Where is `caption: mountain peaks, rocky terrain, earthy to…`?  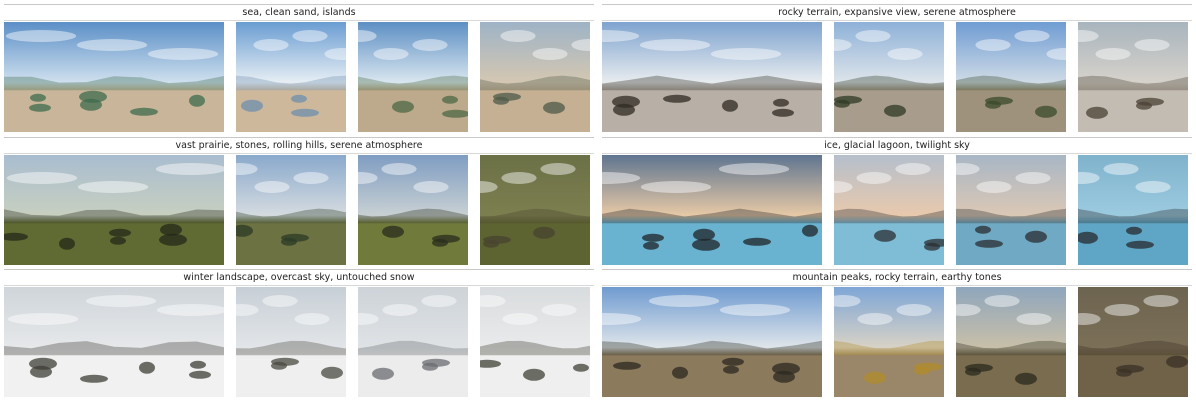 caption: mountain peaks, rocky terrain, earthy to… is located at coordinates (897, 277).